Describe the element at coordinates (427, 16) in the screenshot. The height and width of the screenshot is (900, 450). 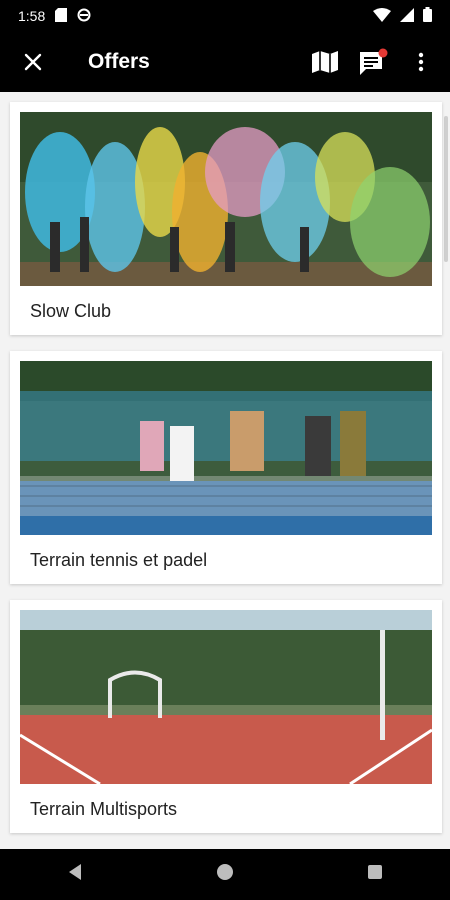
I see `battery-icon` at that location.